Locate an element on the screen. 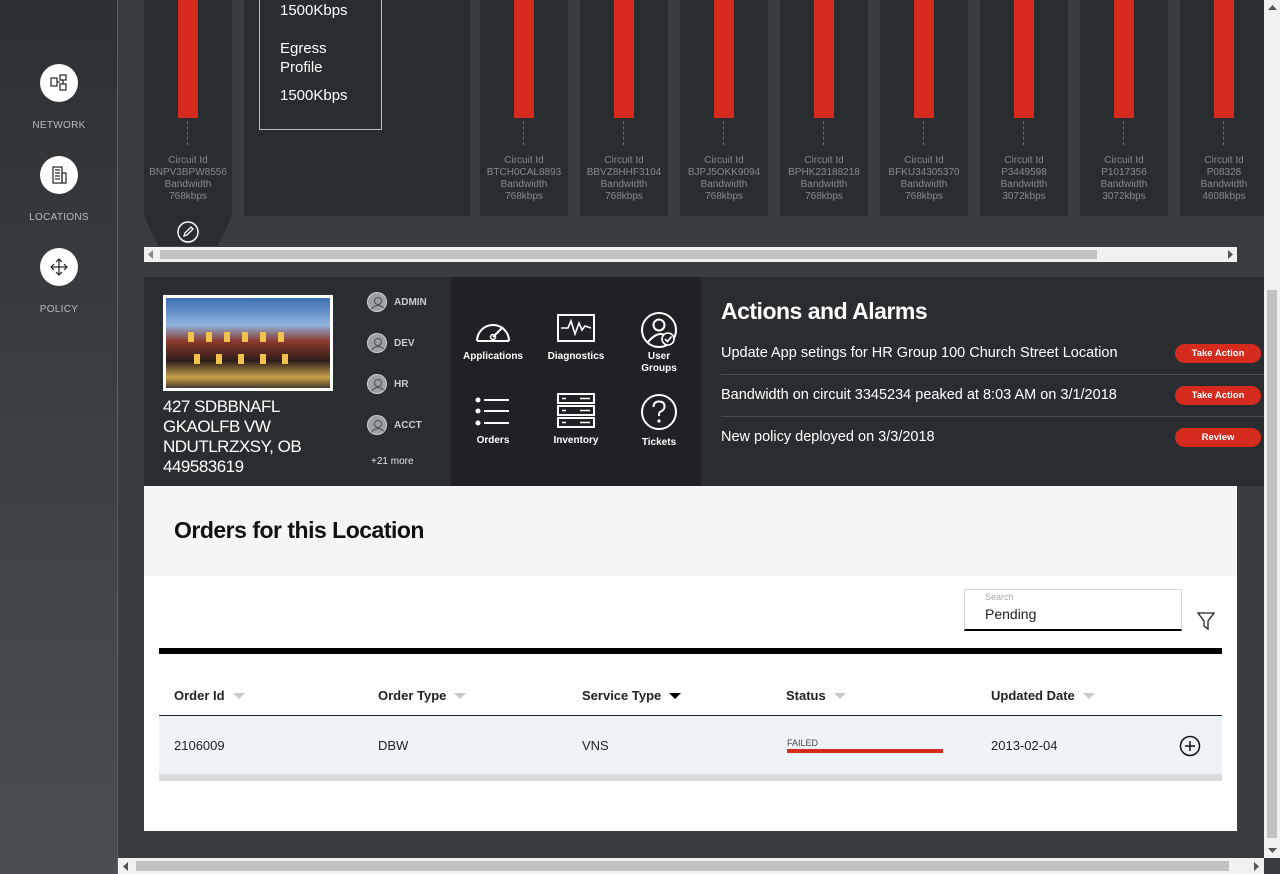 The height and width of the screenshot is (874, 1280). circuit-column: Circuit Id BBVZ8HHF3104 Bandwidth 768kbps is located at coordinates (624, 108).